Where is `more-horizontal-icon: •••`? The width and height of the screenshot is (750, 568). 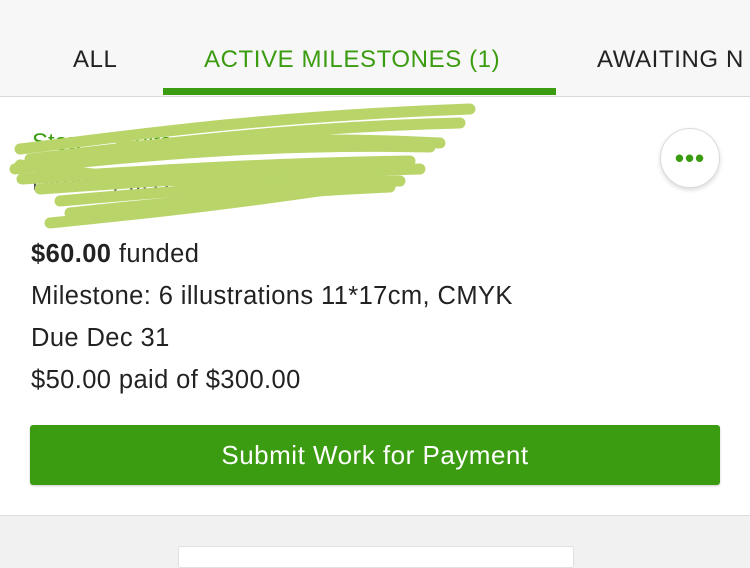
more-horizontal-icon: ••• is located at coordinates (690, 158).